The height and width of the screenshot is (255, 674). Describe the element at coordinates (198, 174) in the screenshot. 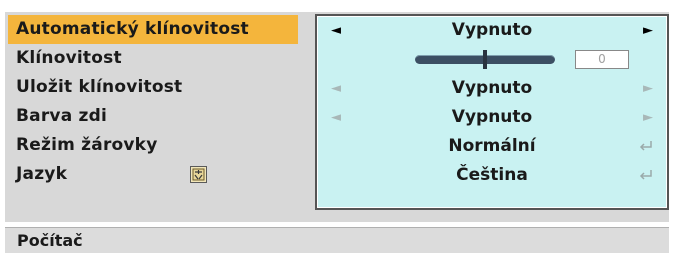

I see `language-flag-icon` at that location.